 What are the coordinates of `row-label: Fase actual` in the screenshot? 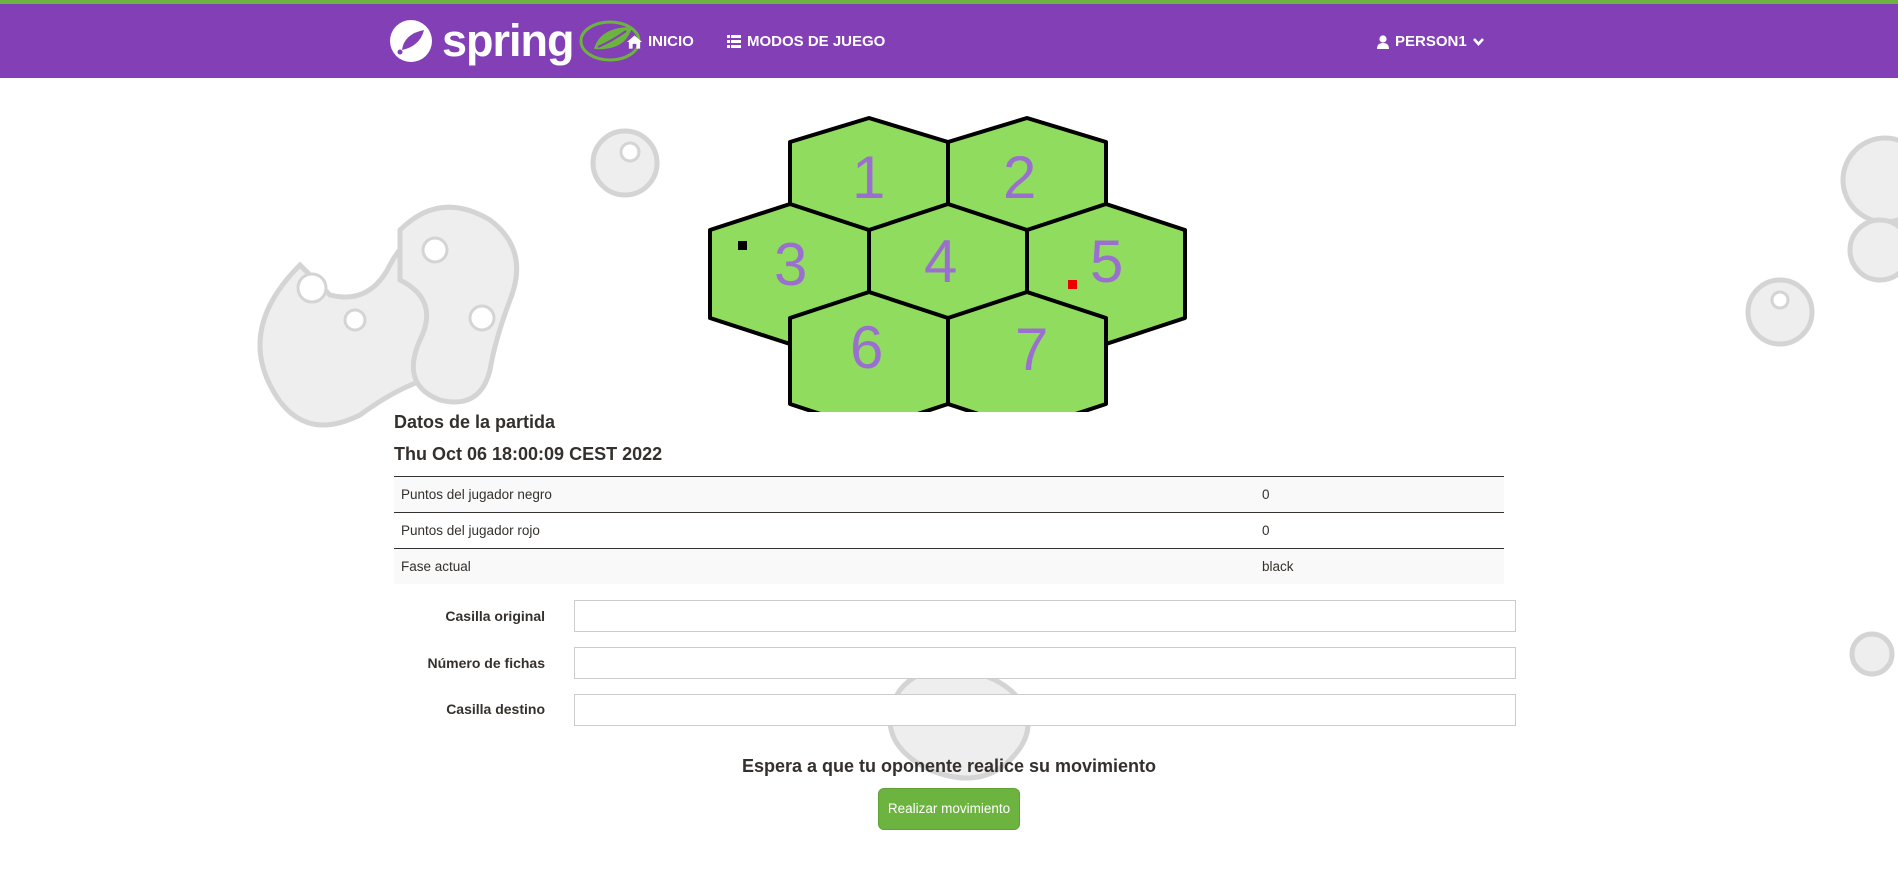 It's located at (824, 566).